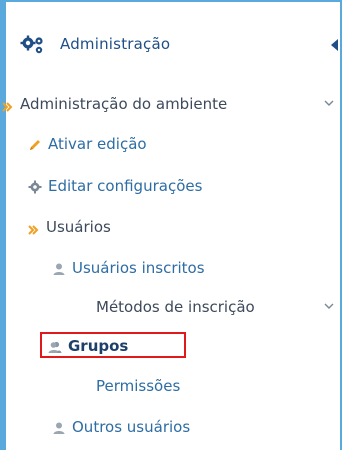 The width and height of the screenshot is (342, 450). What do you see at coordinates (35, 45) in the screenshot?
I see `cogs-icon` at bounding box center [35, 45].